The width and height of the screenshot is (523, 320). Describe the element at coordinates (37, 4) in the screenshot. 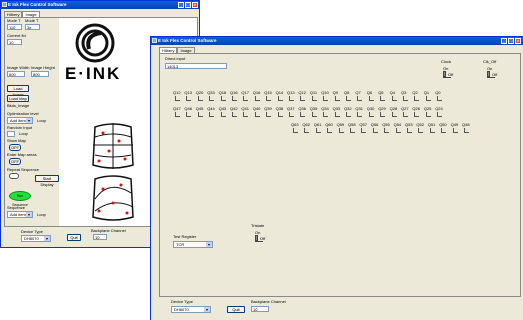

I see `back-window-title: E Ink Flex Control Software` at that location.